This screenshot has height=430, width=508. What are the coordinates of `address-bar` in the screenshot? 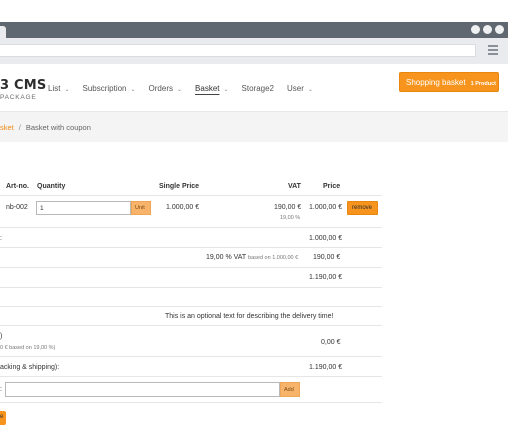 It's located at (238, 50).